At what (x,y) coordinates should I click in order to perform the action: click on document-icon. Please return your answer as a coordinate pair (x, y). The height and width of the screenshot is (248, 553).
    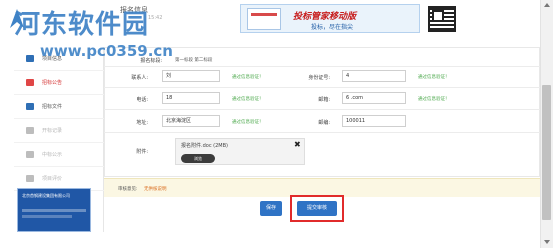
    Looking at the image, I should click on (30, 58).